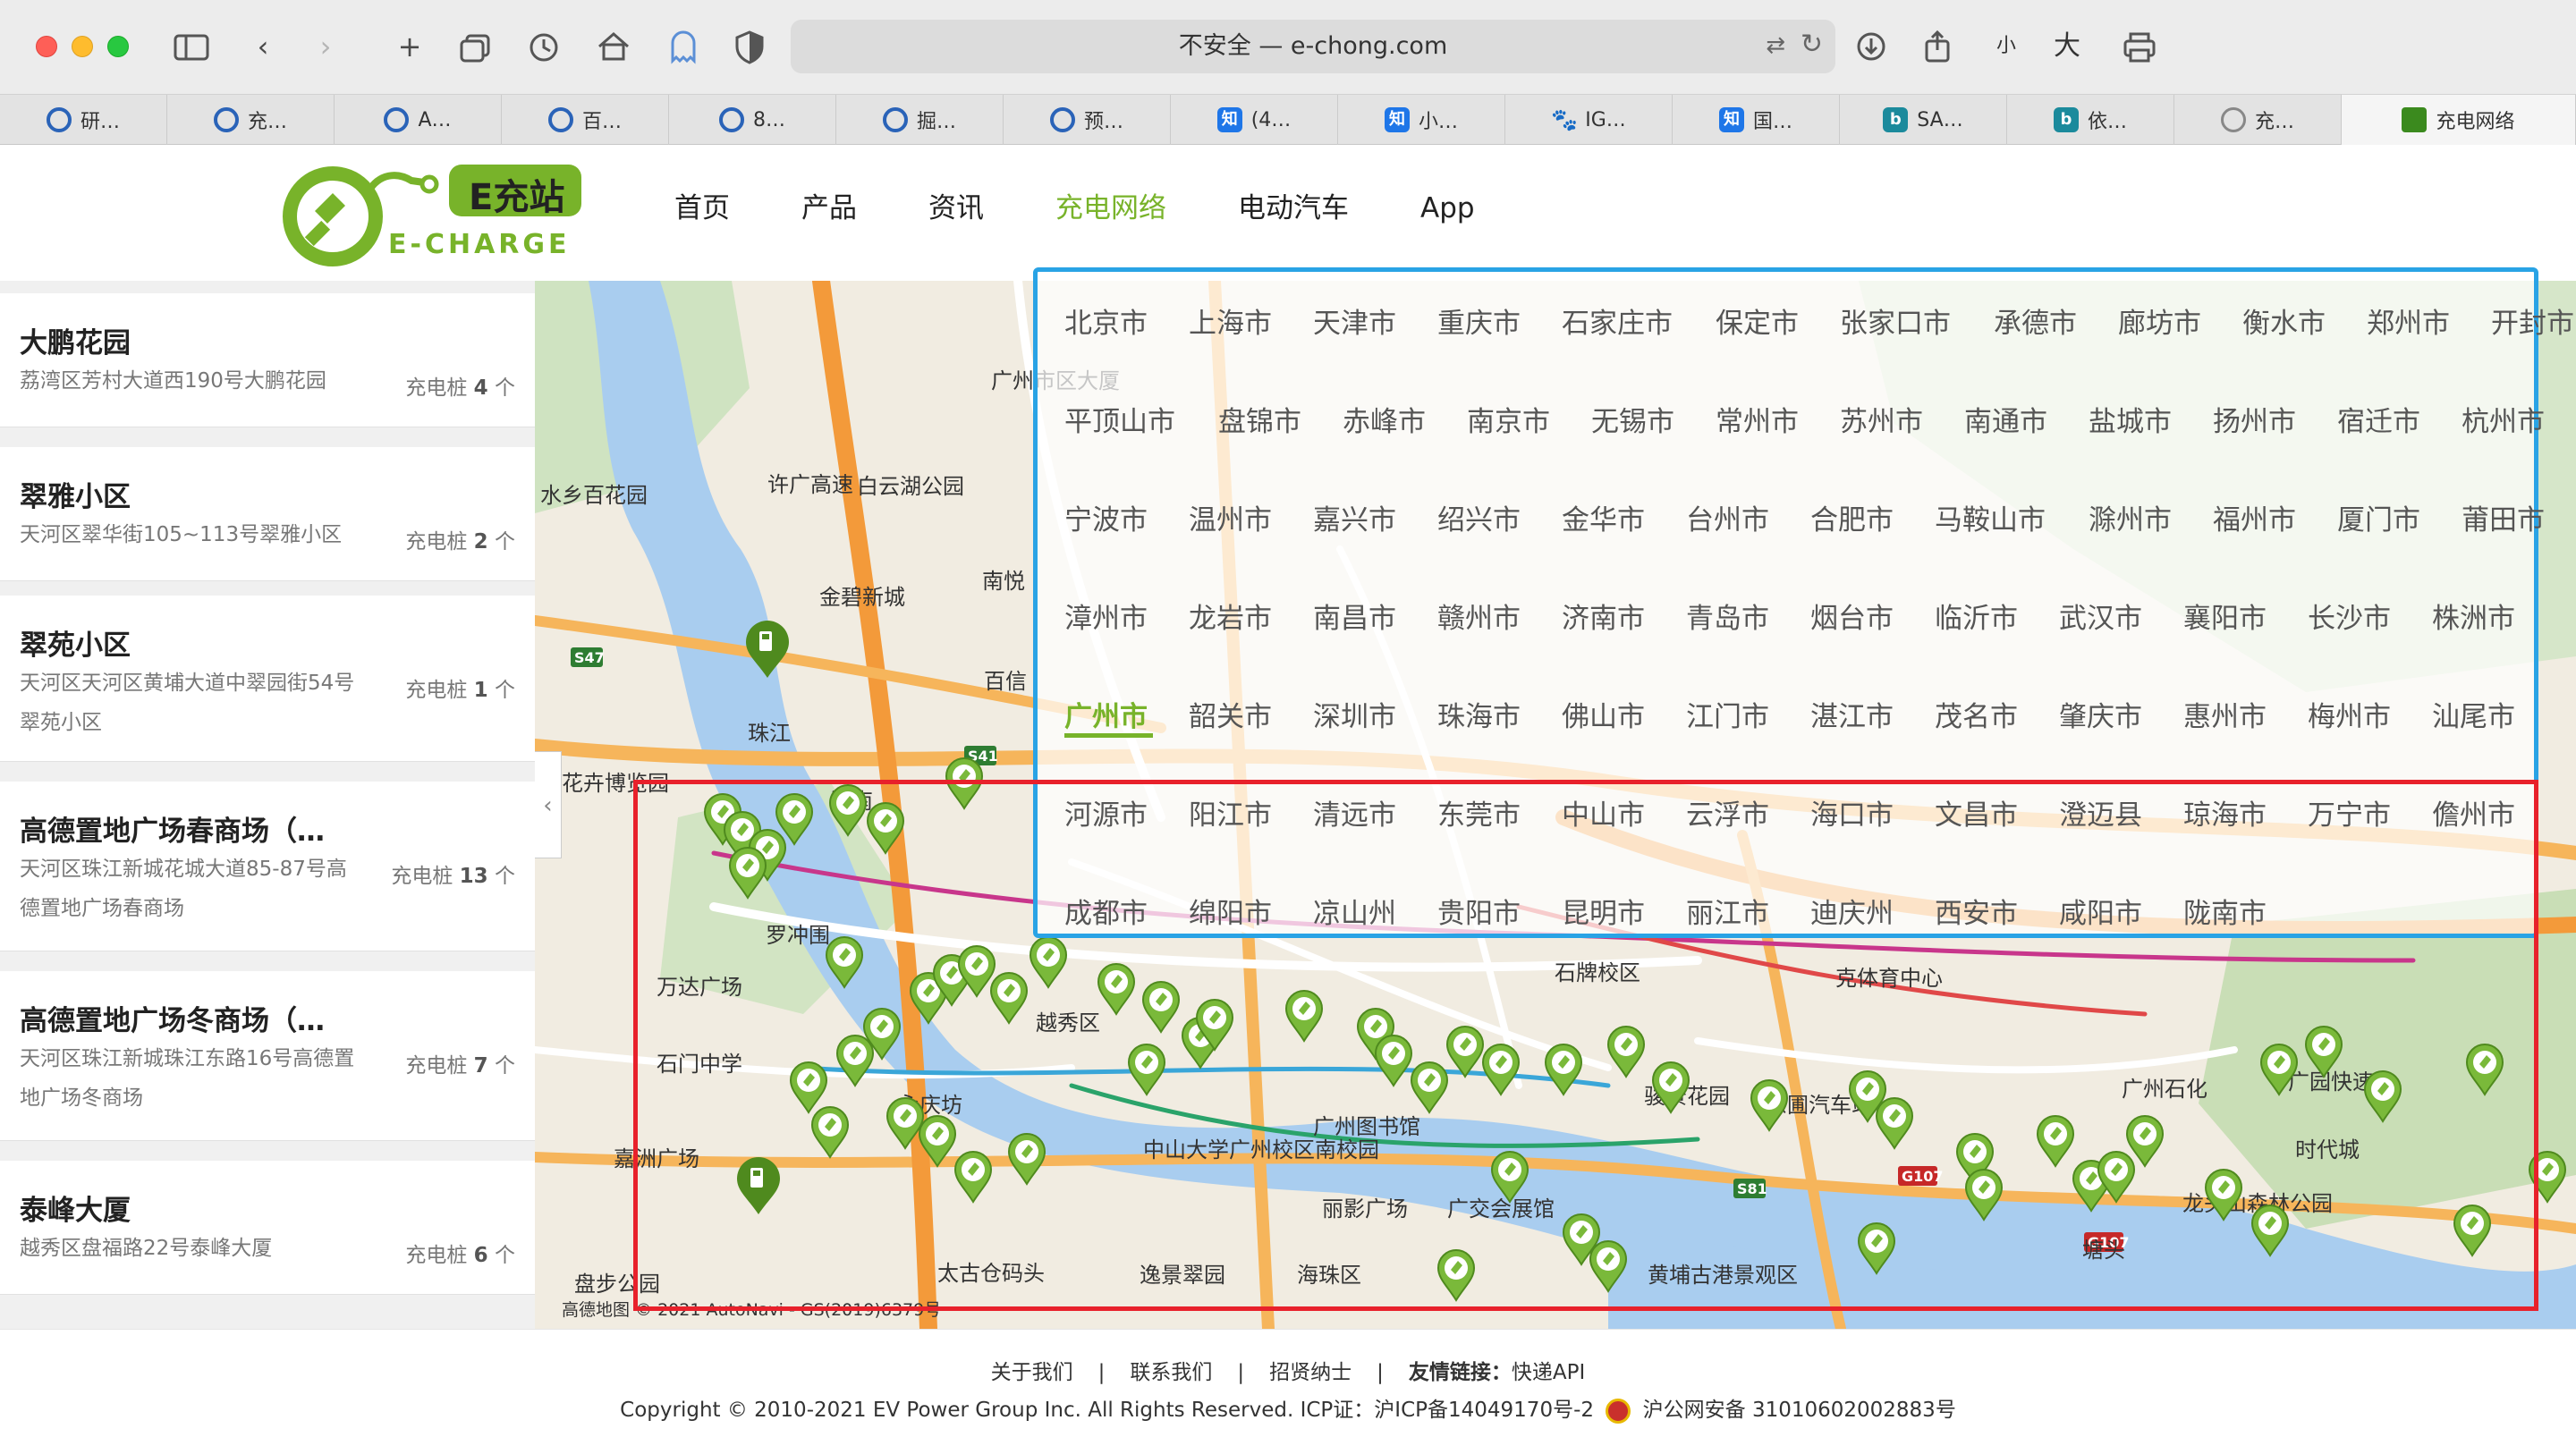 This screenshot has width=2576, height=1454. I want to click on new-tab-icon: +, so click(409, 46).